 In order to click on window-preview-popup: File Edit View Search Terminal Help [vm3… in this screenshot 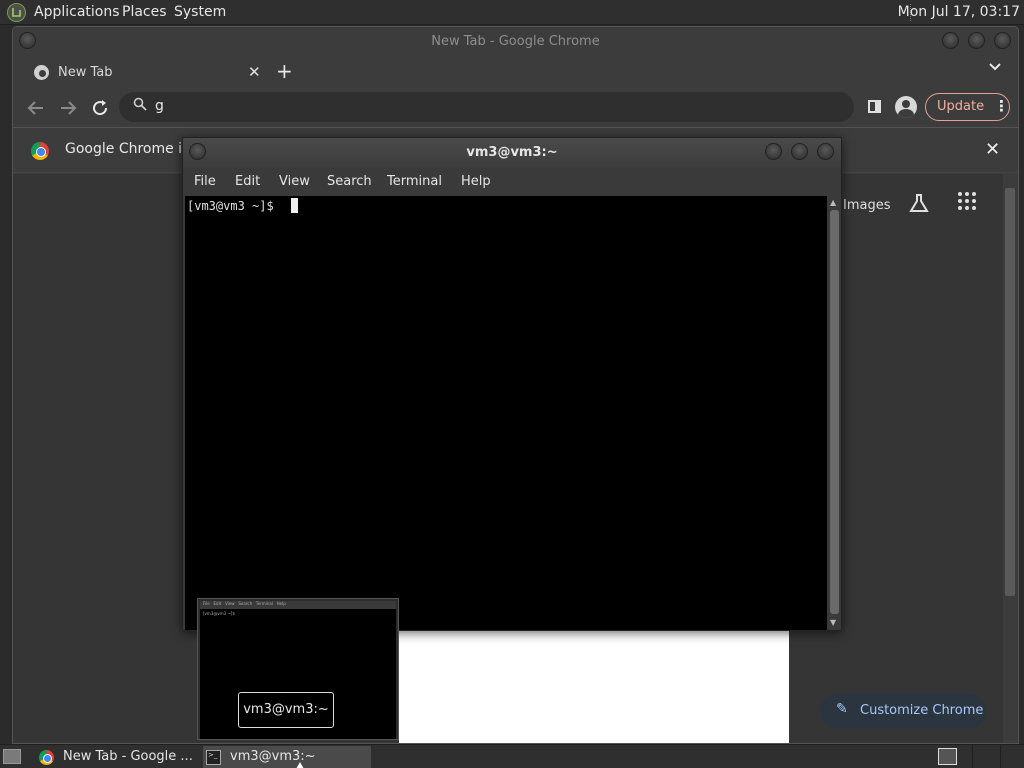, I will do `click(298, 669)`.